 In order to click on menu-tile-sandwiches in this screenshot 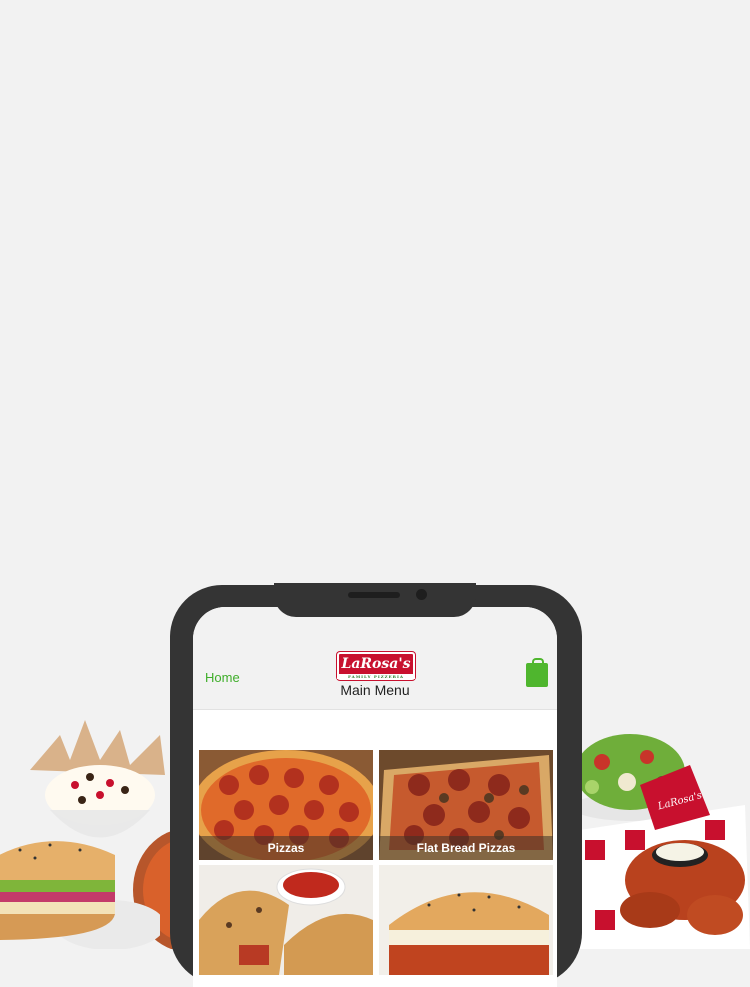, I will do `click(466, 920)`.